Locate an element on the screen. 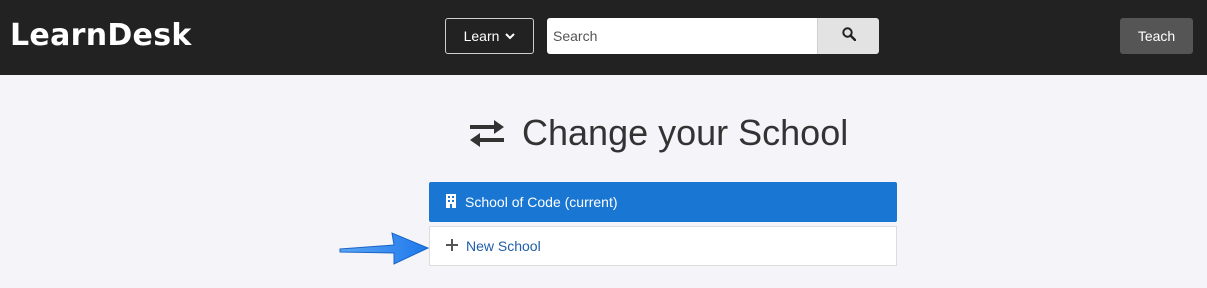 Image resolution: width=1207 pixels, height=288 pixels. learn-label: Learn is located at coordinates (481, 36).